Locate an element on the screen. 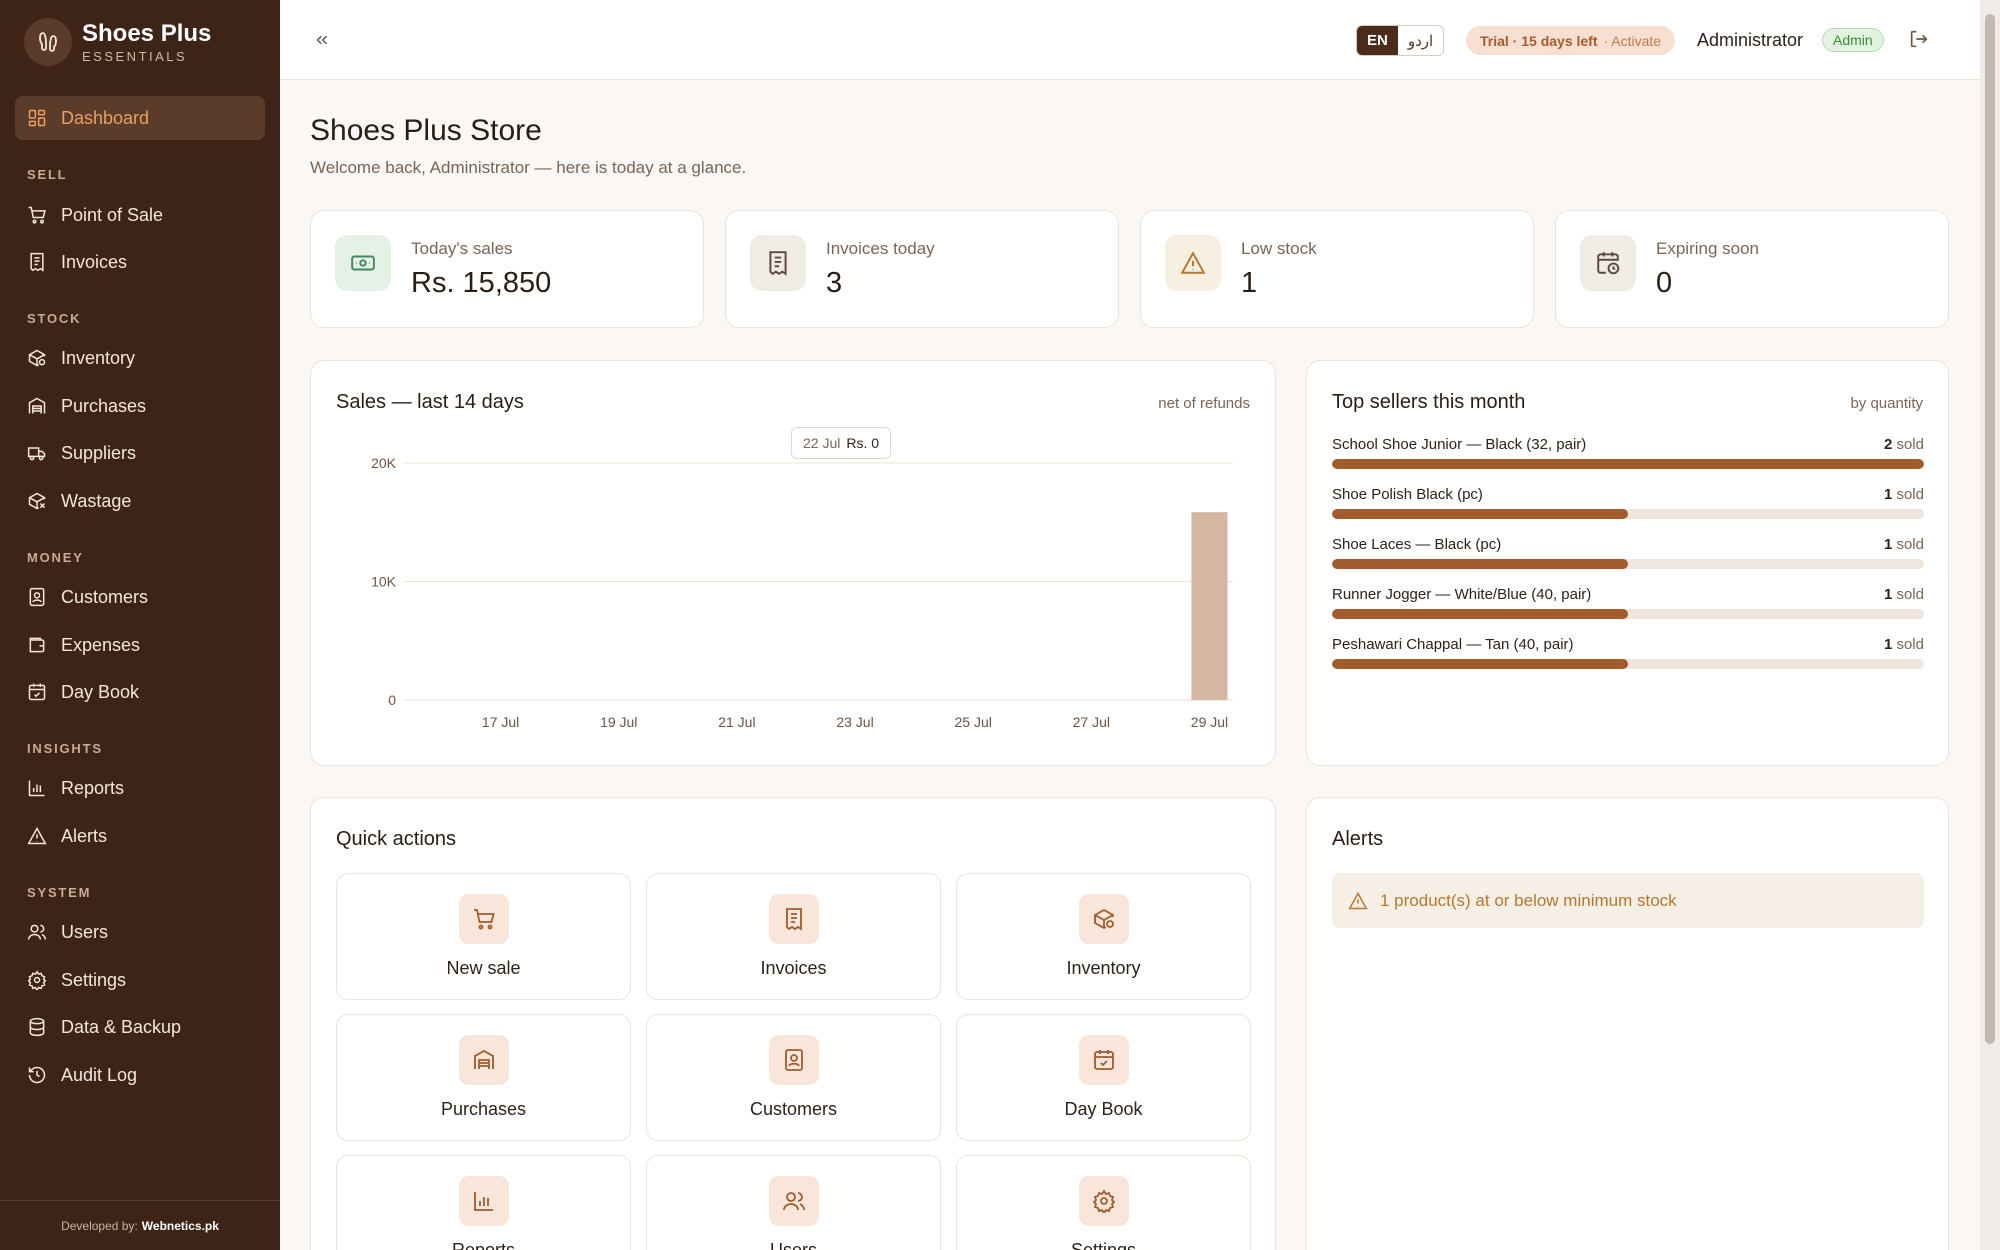 This screenshot has width=2000, height=1250. calendar-check-icon is located at coordinates (1104, 1060).